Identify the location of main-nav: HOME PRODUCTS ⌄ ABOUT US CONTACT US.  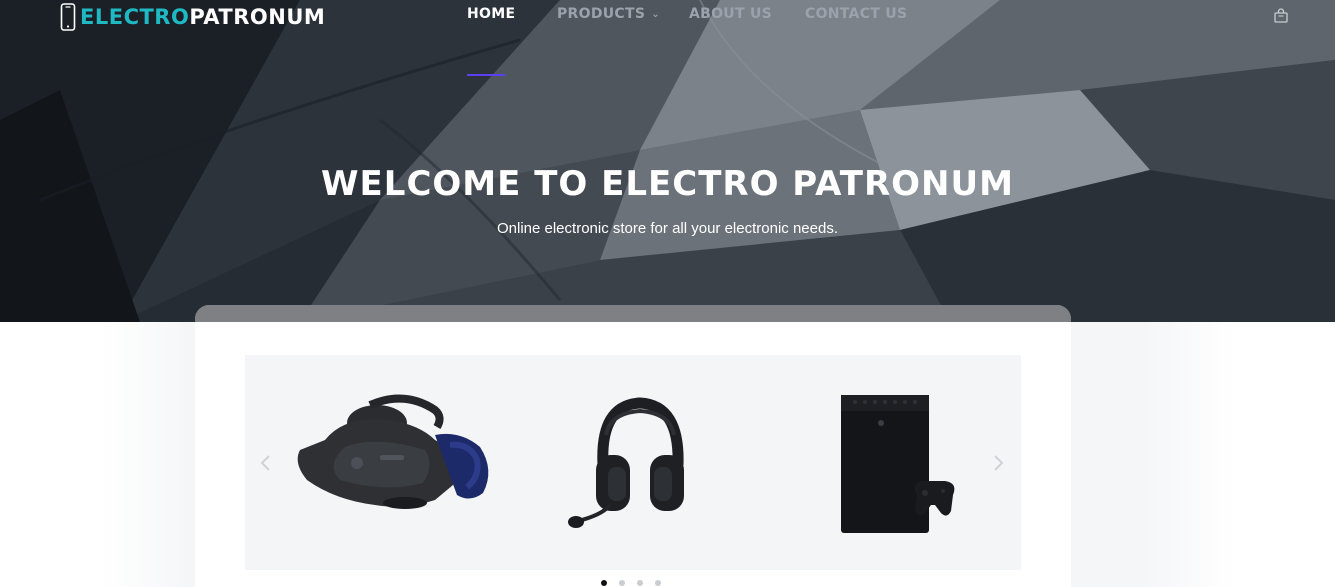
(667, 18).